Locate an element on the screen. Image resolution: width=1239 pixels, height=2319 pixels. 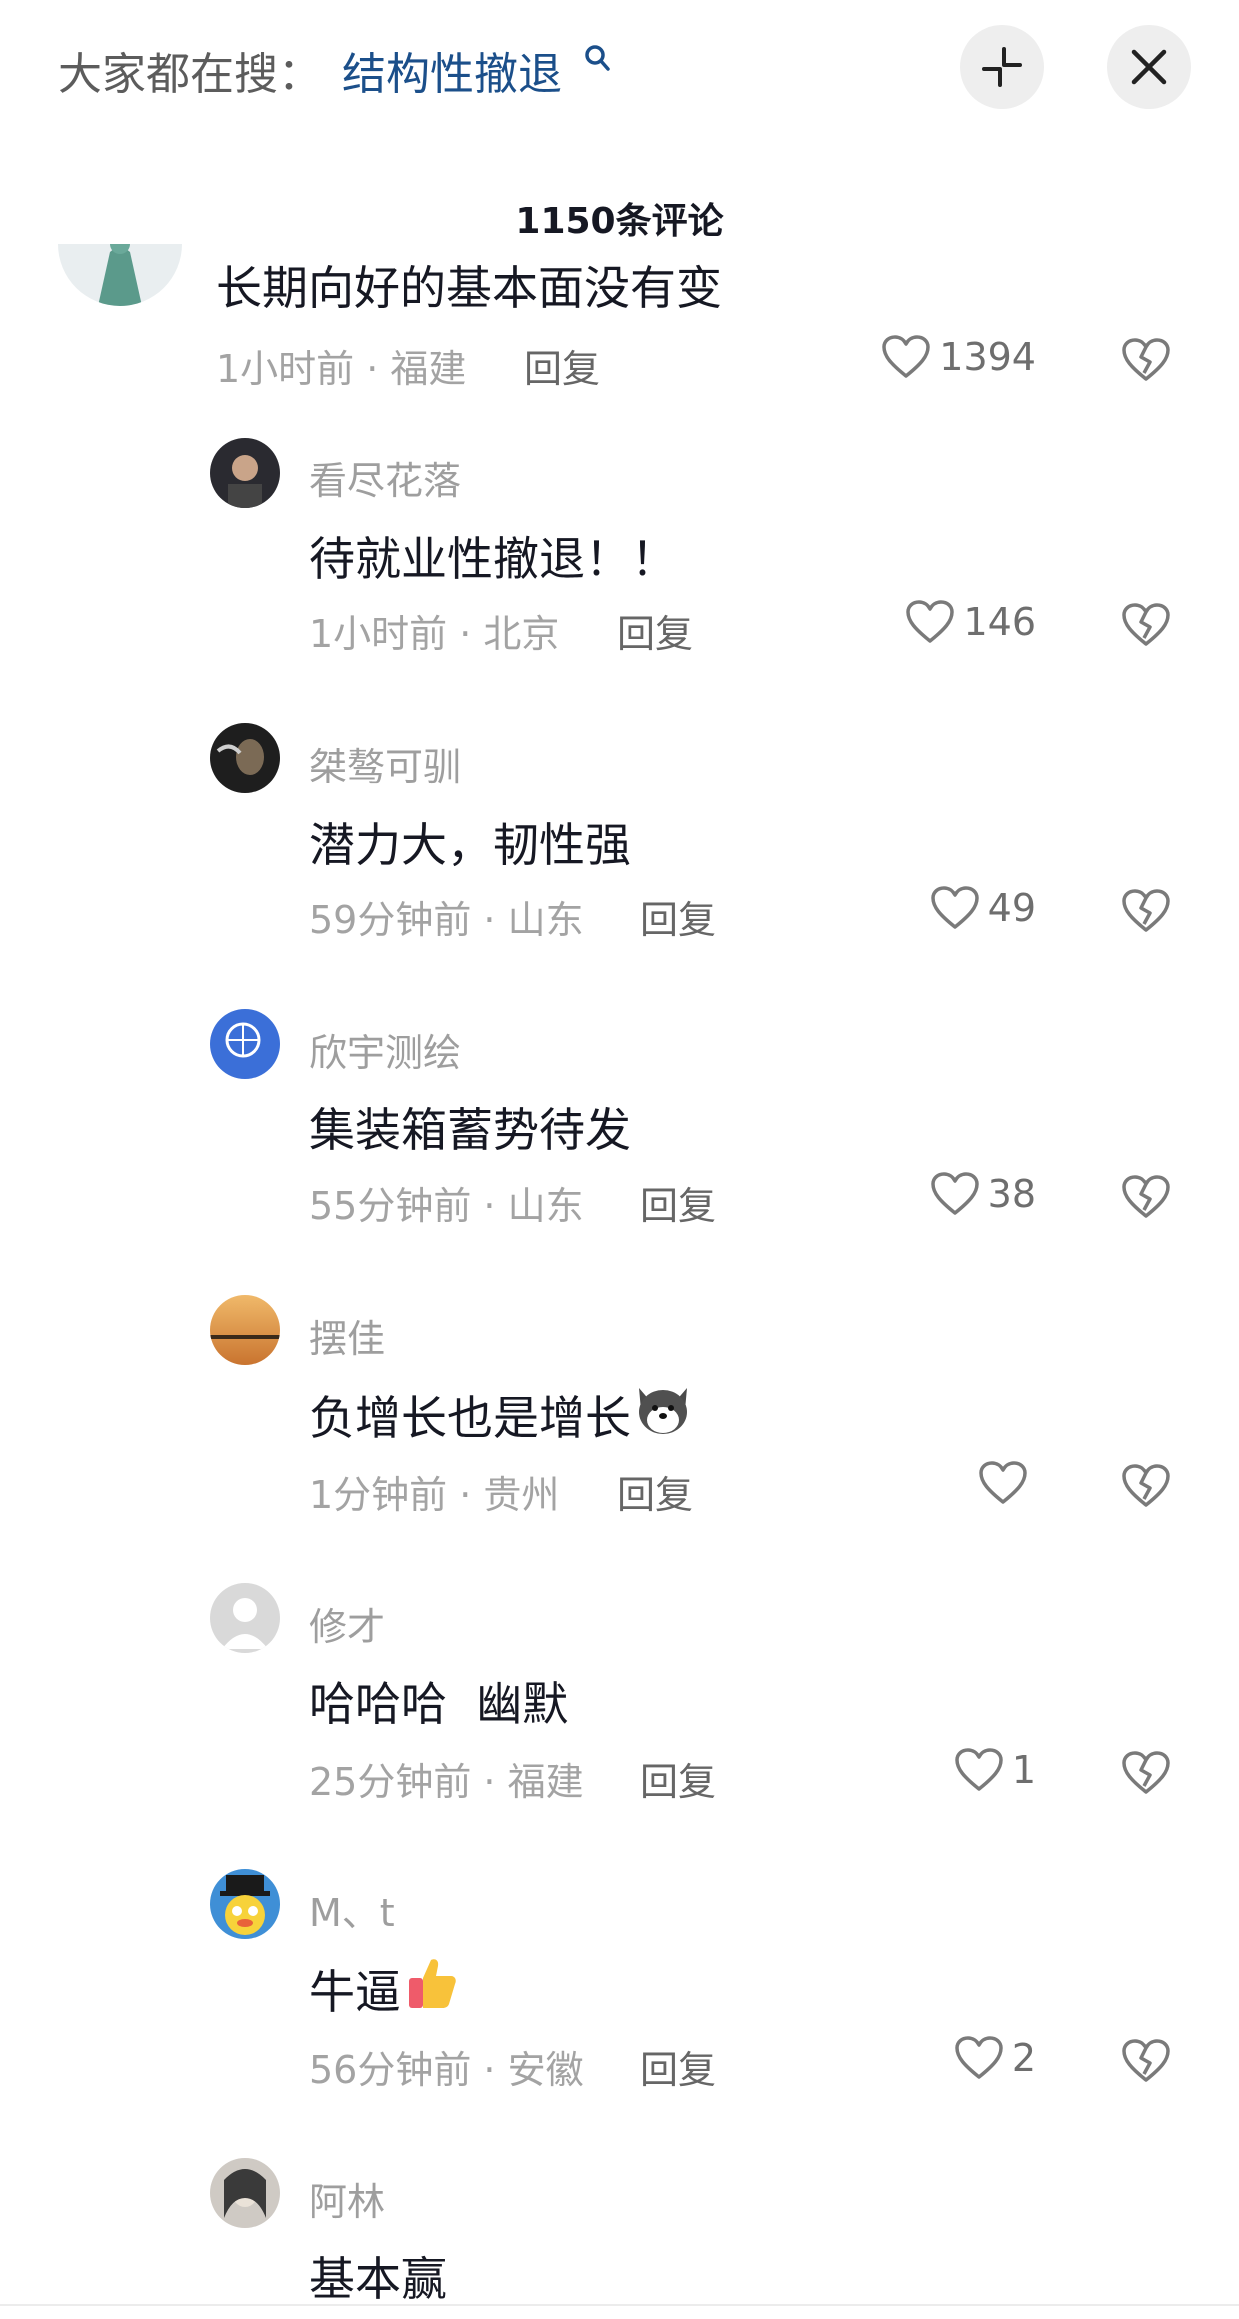
comment-text: 牛逼 is located at coordinates (385, 1988).